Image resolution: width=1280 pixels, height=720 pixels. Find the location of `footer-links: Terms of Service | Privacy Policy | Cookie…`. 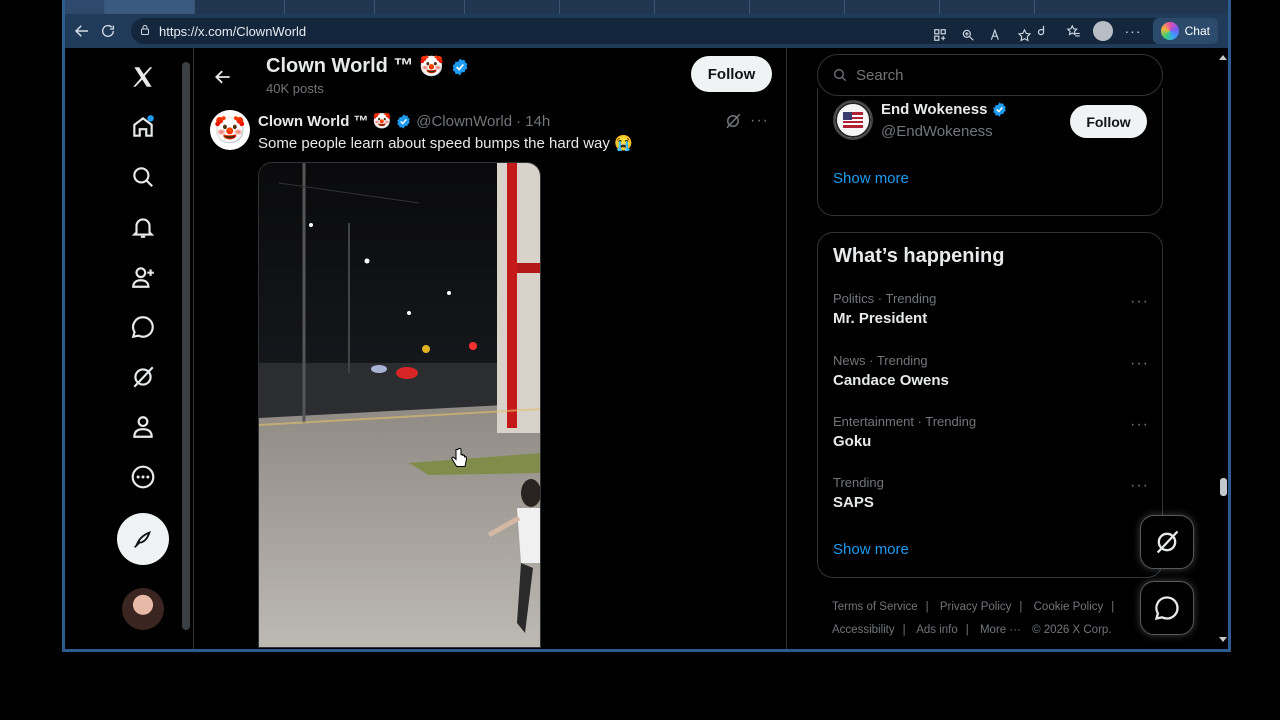

footer-links: Terms of Service | Privacy Policy | Cookie… is located at coordinates (973, 618).